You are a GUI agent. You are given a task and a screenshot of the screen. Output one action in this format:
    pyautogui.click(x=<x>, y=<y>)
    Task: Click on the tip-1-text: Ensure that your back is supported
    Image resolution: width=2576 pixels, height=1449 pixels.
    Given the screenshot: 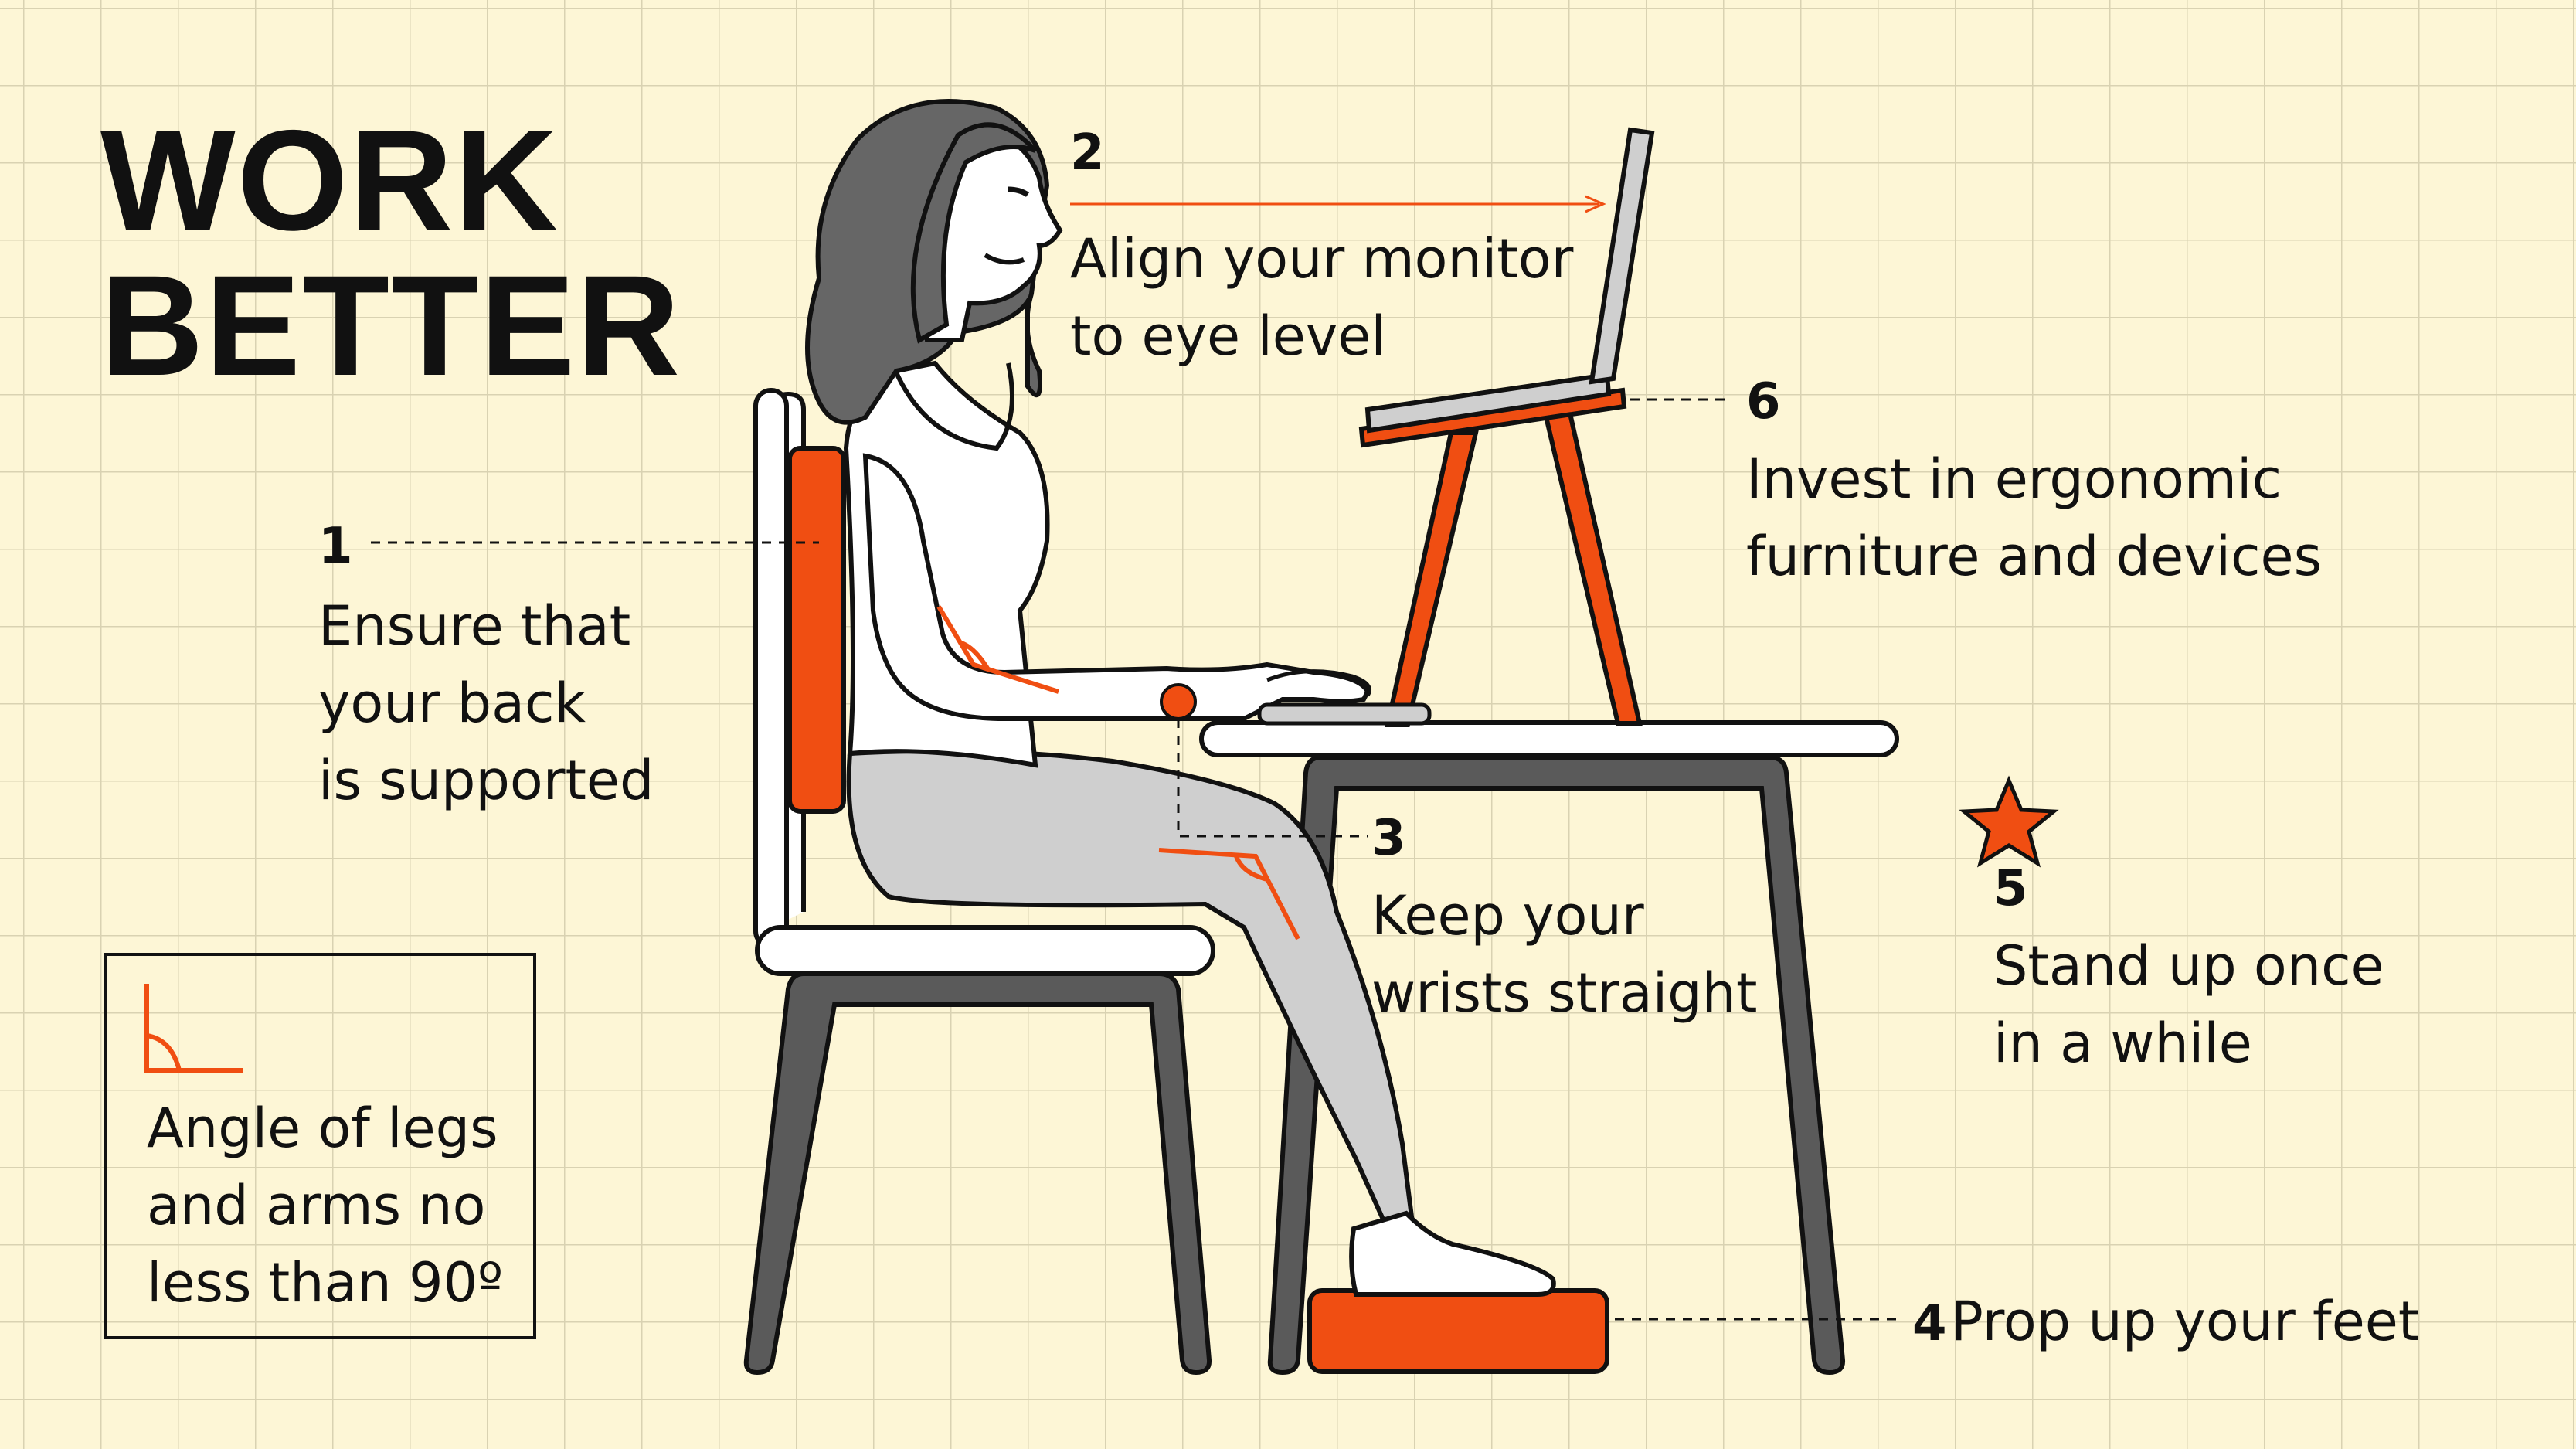 What is the action you would take?
    pyautogui.click(x=486, y=703)
    